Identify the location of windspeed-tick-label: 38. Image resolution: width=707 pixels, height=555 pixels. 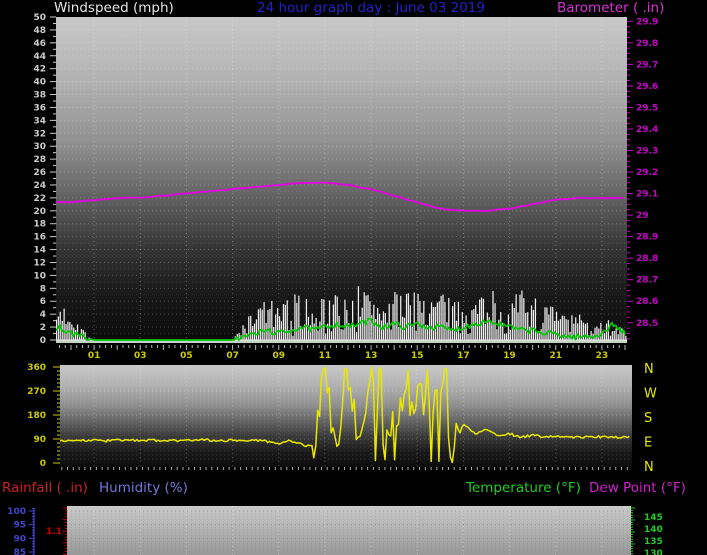
(39, 96).